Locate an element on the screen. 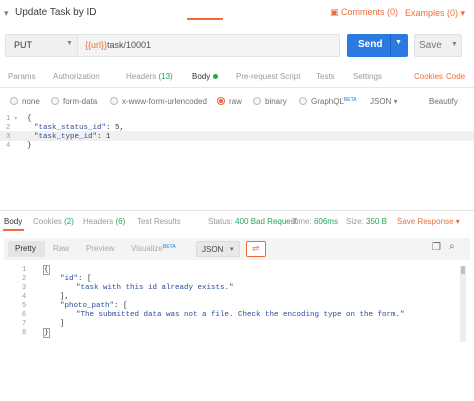  line-number: 7 is located at coordinates (24, 324).